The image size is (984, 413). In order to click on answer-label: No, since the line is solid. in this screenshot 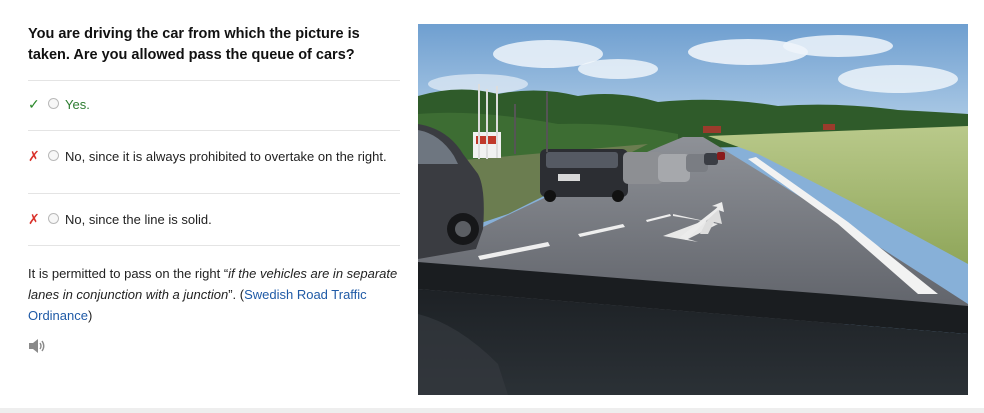, I will do `click(138, 219)`.